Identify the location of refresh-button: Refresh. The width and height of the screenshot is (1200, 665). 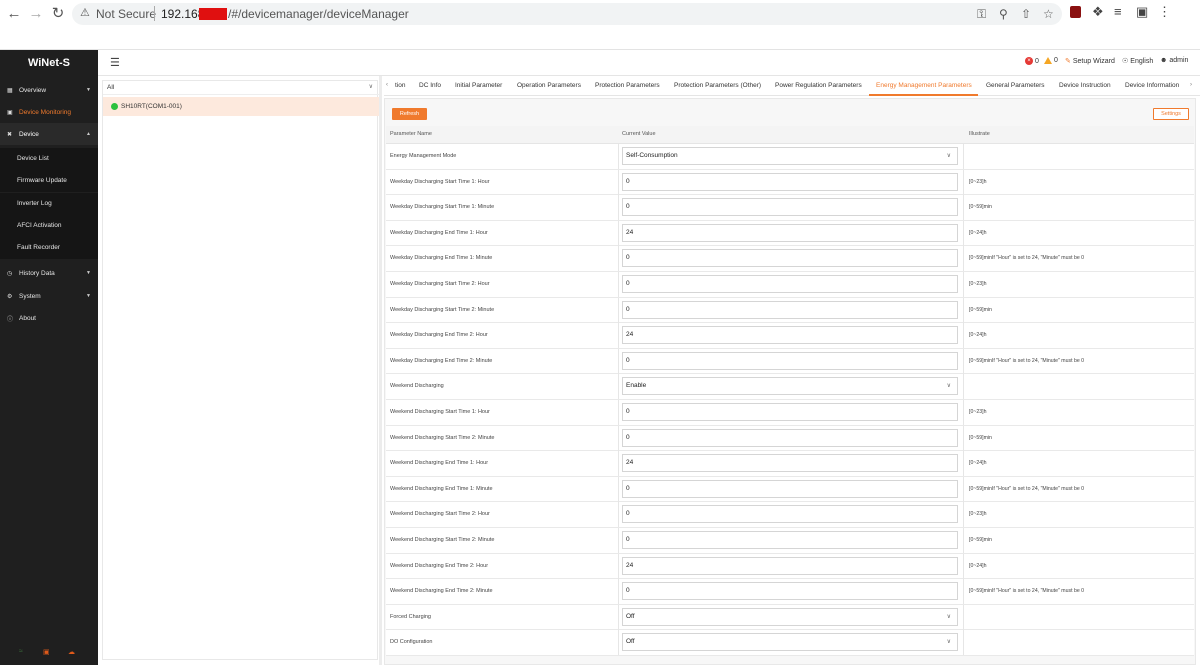
(409, 114).